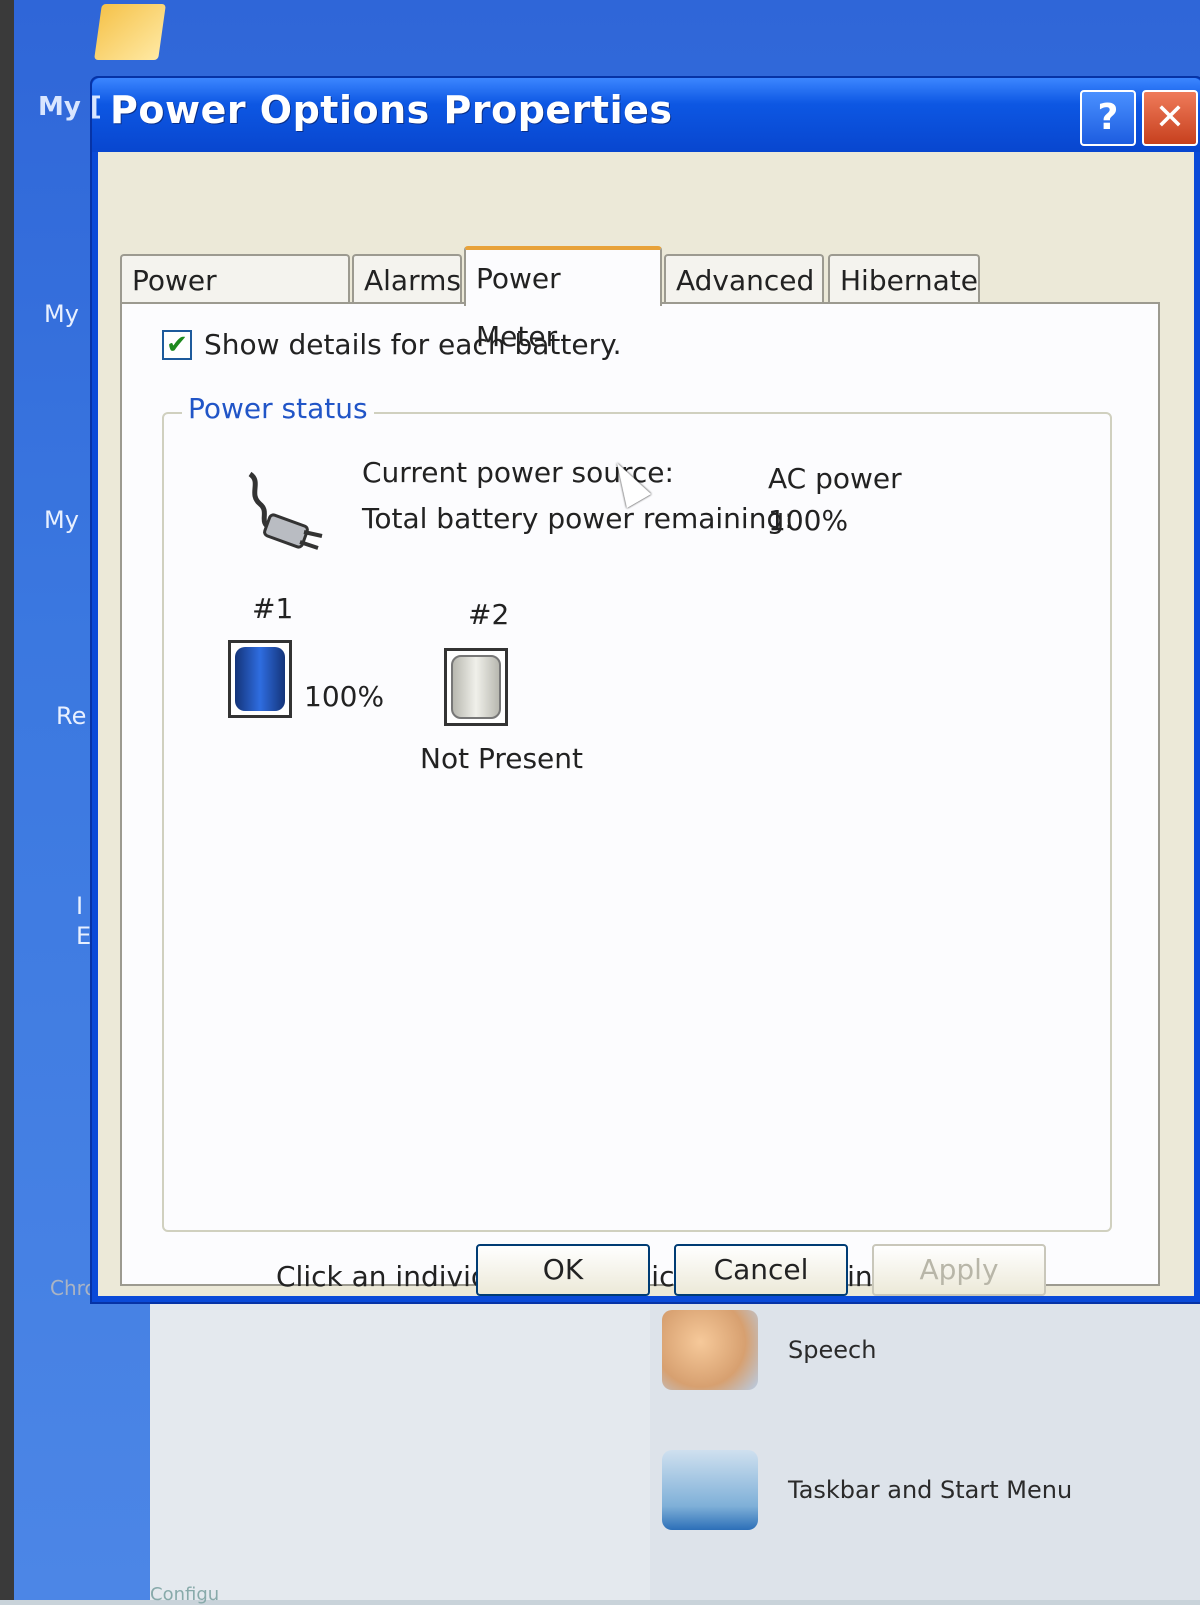  What do you see at coordinates (70, 107) in the screenshot?
I see `background-window-title: My [` at bounding box center [70, 107].